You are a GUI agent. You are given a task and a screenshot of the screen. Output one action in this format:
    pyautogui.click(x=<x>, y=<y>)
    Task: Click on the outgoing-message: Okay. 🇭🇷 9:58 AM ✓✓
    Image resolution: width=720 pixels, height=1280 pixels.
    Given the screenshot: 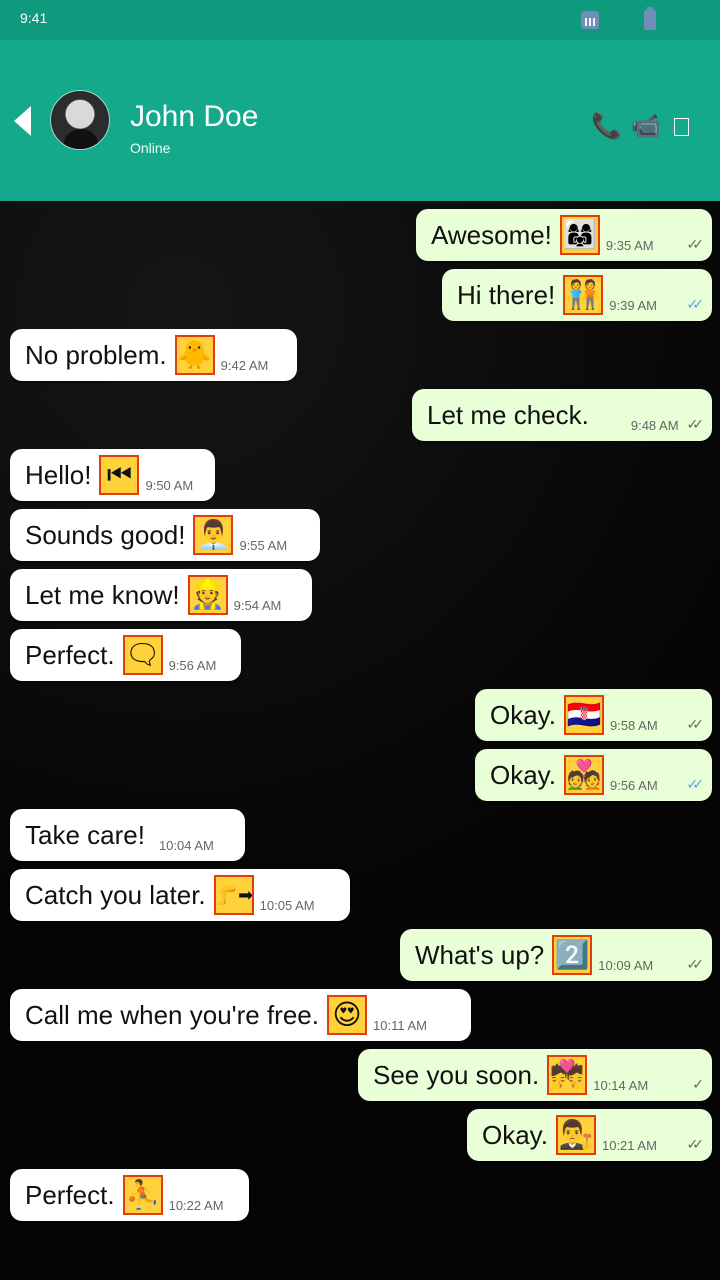 What is the action you would take?
    pyautogui.click(x=593, y=715)
    